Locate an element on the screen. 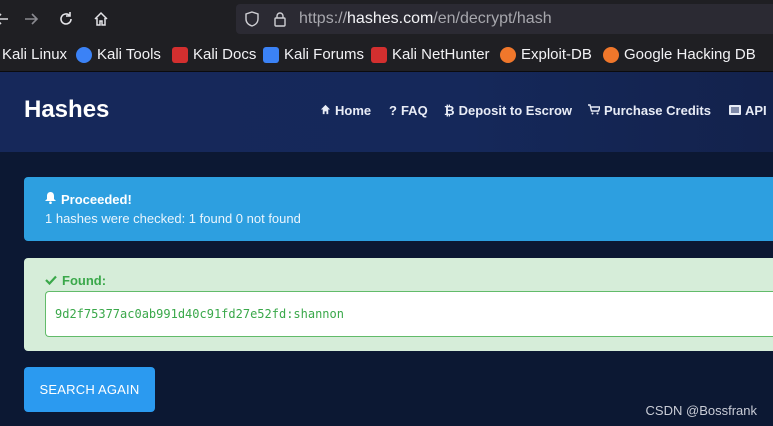 The width and height of the screenshot is (773, 426). shield-icon is located at coordinates (252, 21).